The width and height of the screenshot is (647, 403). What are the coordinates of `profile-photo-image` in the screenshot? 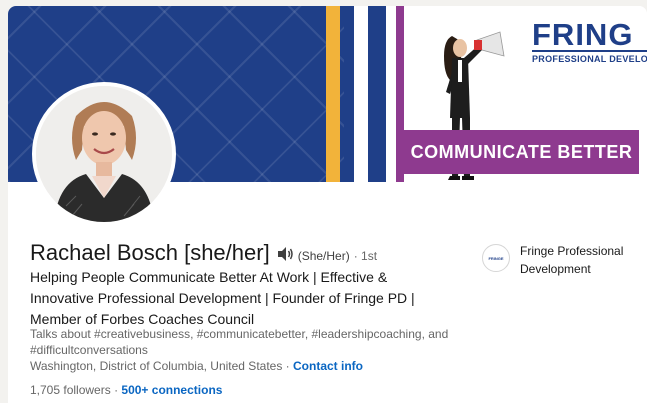 It's located at (104, 154).